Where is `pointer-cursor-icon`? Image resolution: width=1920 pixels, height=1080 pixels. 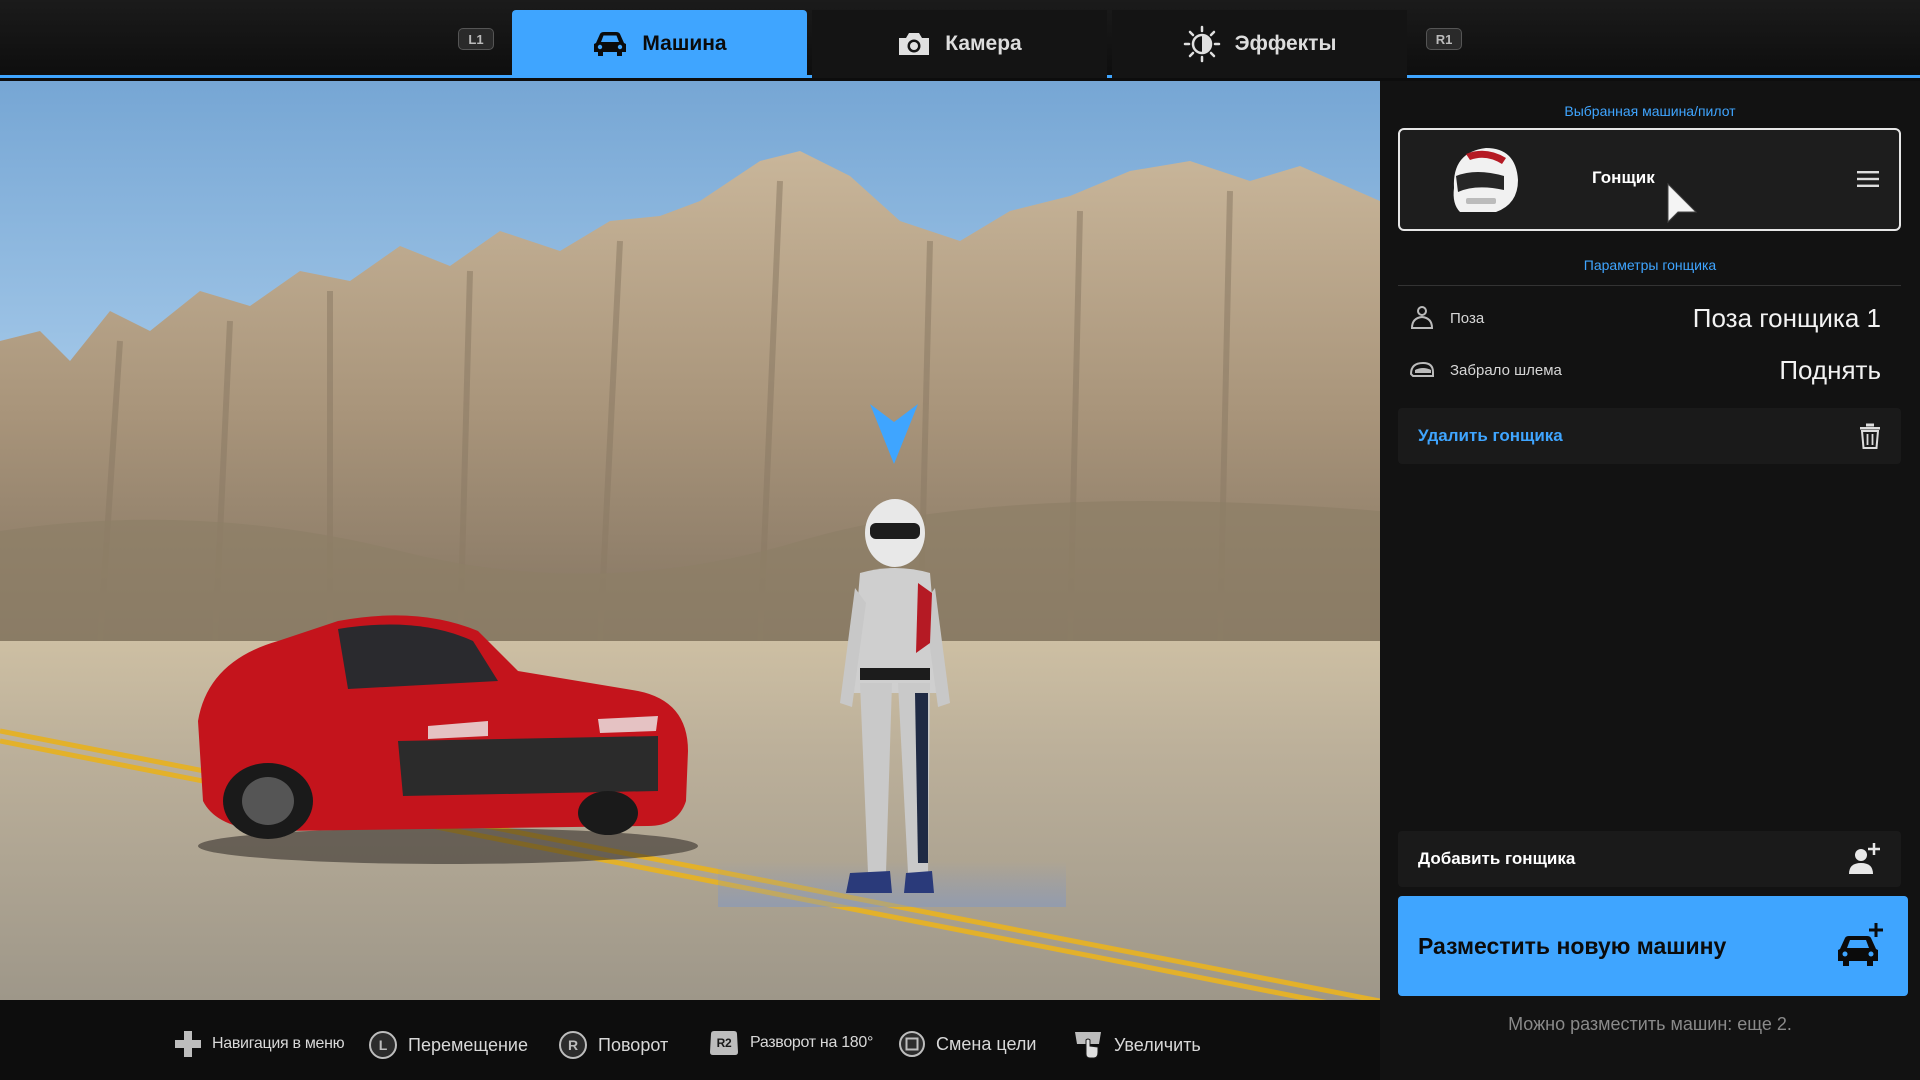
pointer-cursor-icon is located at coordinates (1682, 203).